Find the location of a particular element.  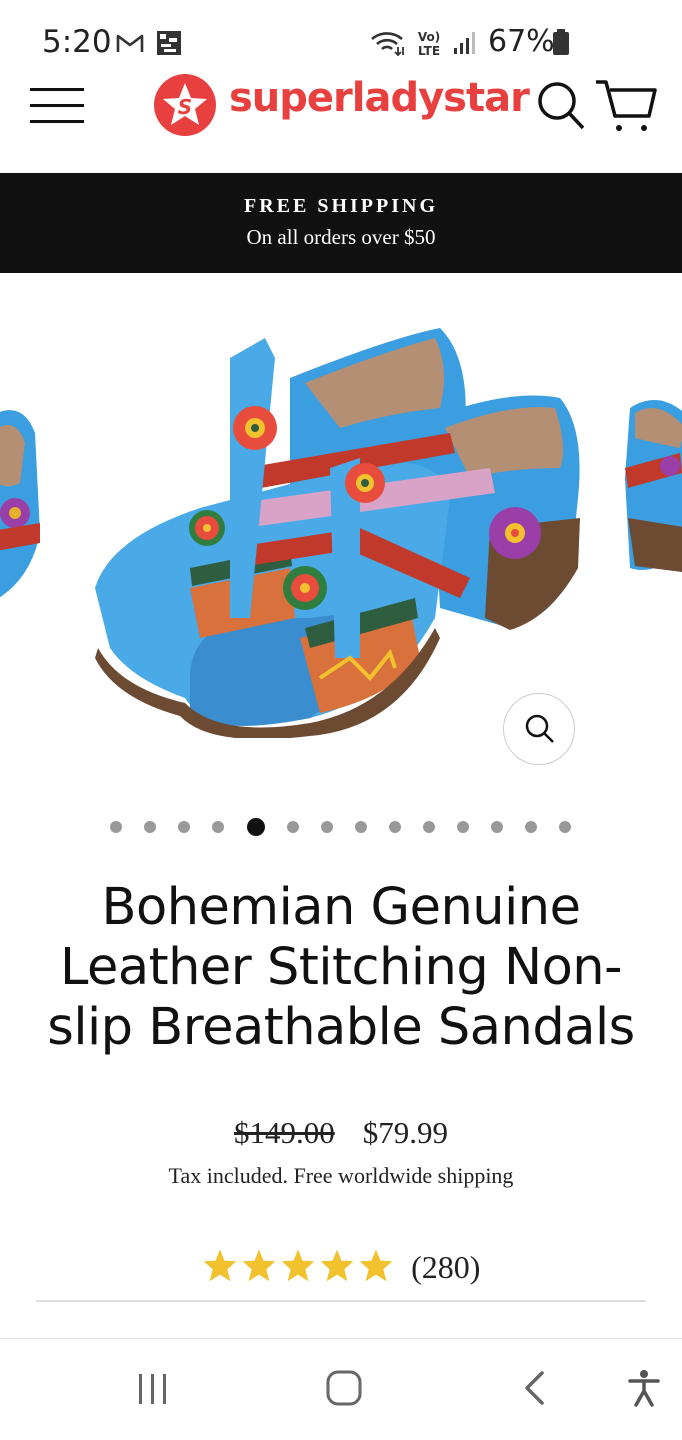

home-icon is located at coordinates (344, 1388).